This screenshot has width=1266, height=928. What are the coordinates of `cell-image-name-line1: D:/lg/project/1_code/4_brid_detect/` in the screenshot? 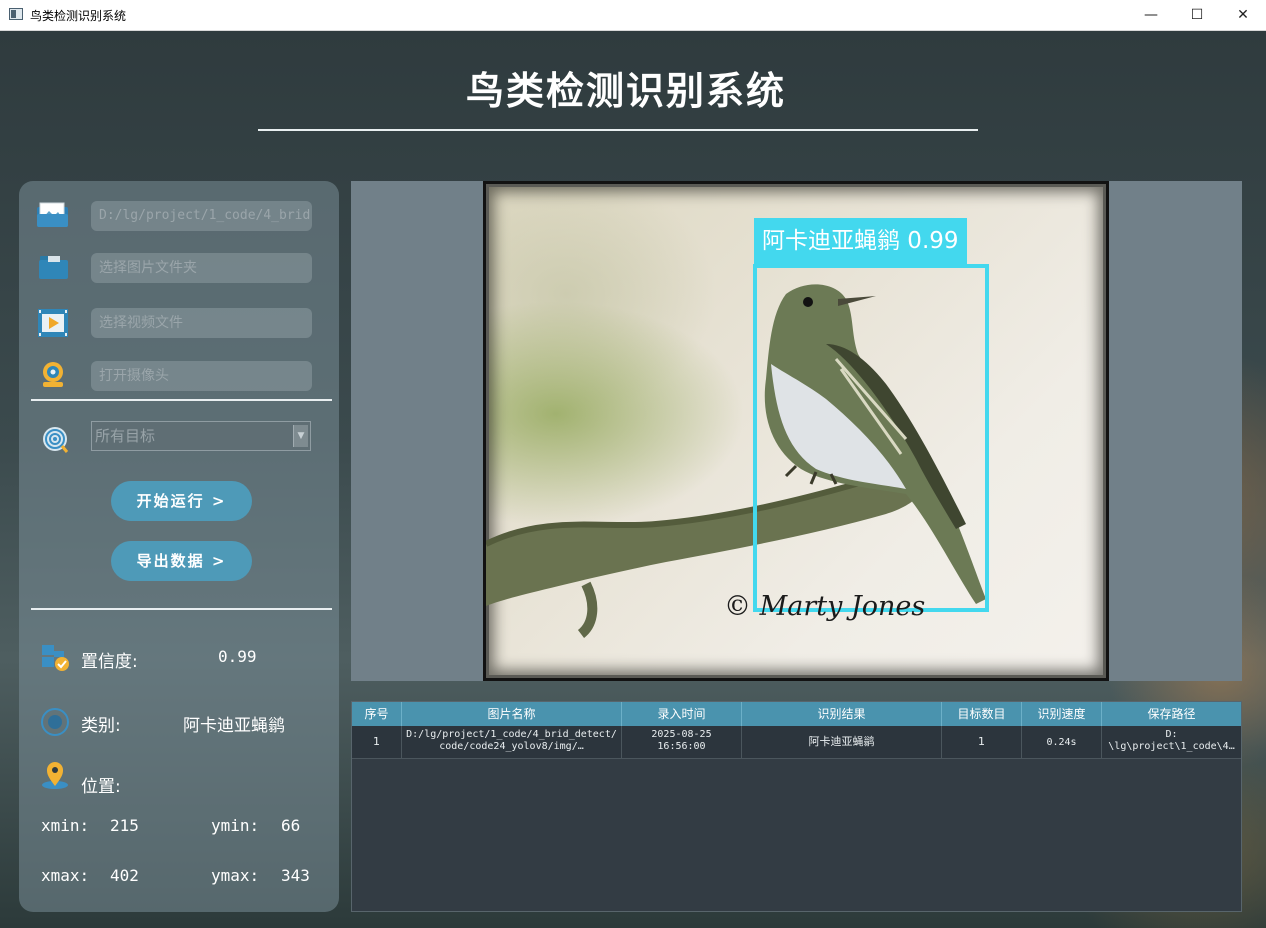 It's located at (511, 734).